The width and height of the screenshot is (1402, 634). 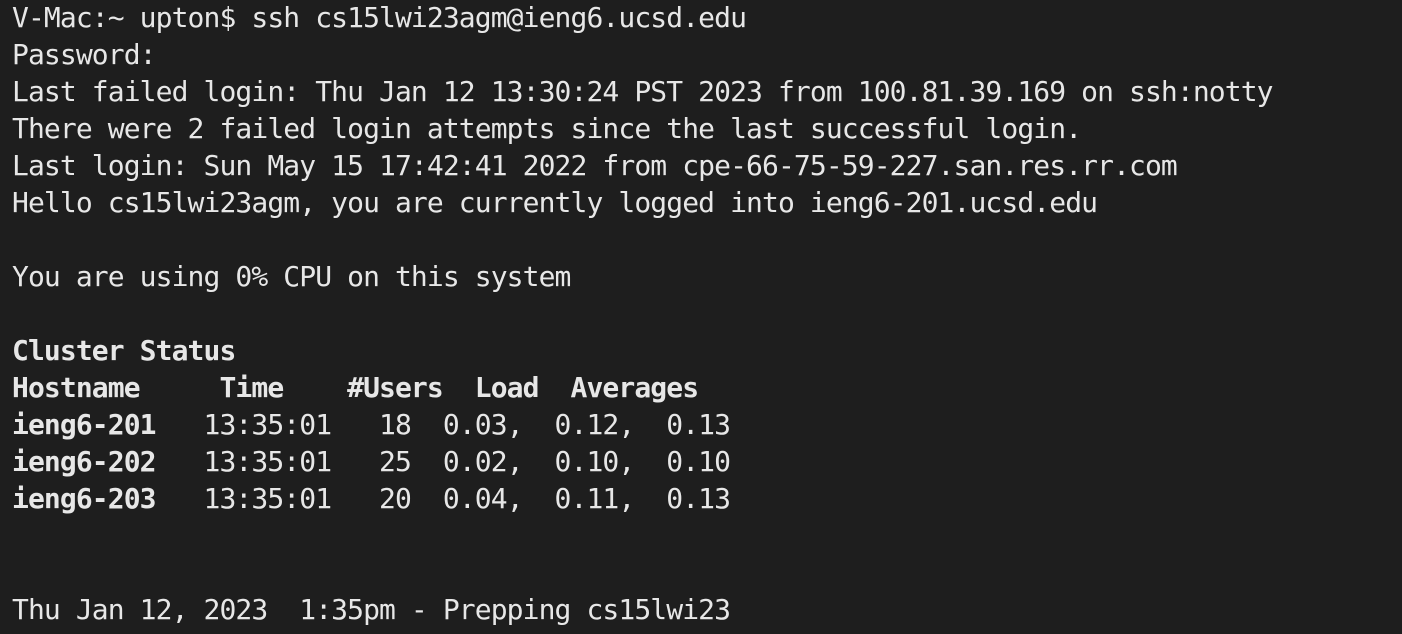 What do you see at coordinates (443, 461) in the screenshot?
I see `row-values: 13:35:01 25 0.02, 0.10, 0.10` at bounding box center [443, 461].